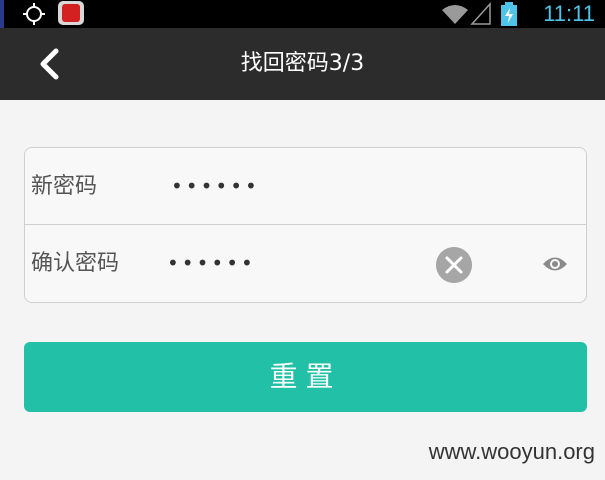 Image resolution: width=605 pixels, height=480 pixels. I want to click on clear-icon, so click(454, 265).